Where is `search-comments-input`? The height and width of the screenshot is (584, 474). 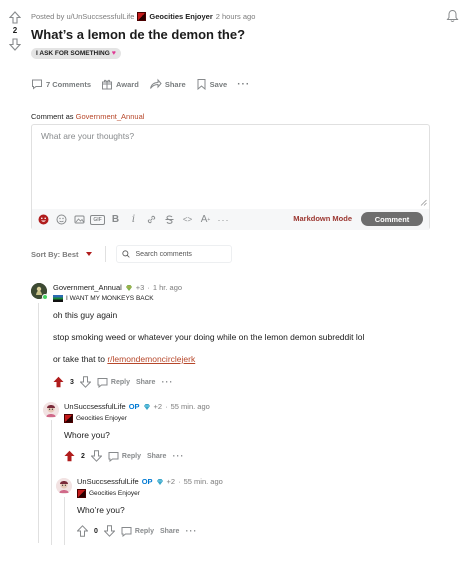
search-comments-input is located at coordinates (180, 254).